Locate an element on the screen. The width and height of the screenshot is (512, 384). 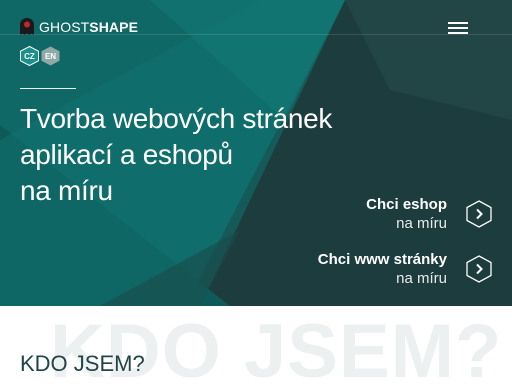
lang-cz-label: CZ is located at coordinates (29, 56).